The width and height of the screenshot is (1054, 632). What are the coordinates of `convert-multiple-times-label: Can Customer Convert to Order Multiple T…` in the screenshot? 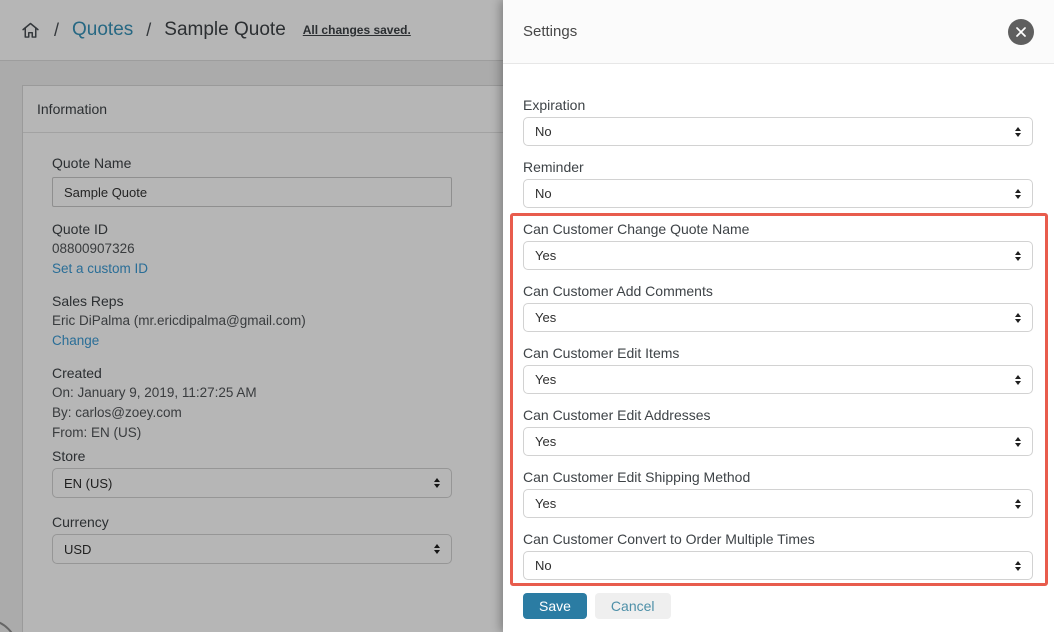 It's located at (669, 539).